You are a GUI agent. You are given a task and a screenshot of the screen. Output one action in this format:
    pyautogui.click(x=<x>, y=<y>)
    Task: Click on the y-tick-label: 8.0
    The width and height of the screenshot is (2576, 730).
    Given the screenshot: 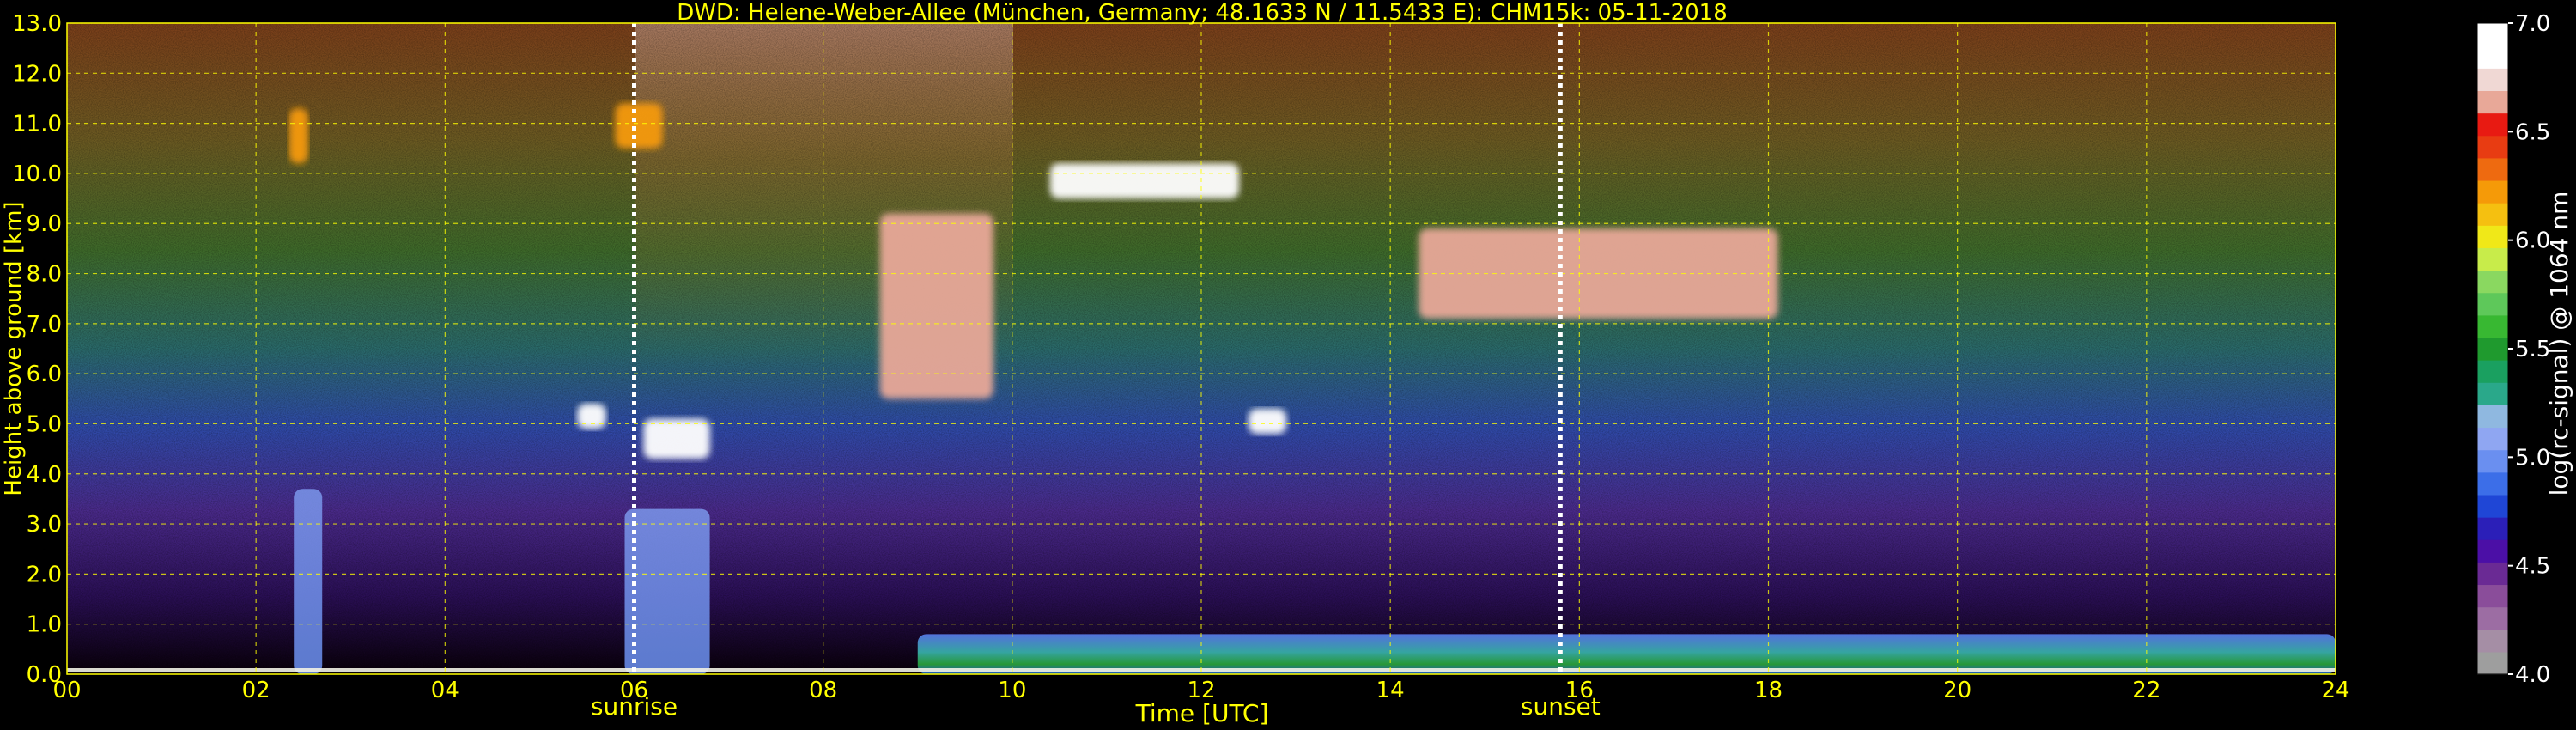 What is the action you would take?
    pyautogui.click(x=44, y=275)
    